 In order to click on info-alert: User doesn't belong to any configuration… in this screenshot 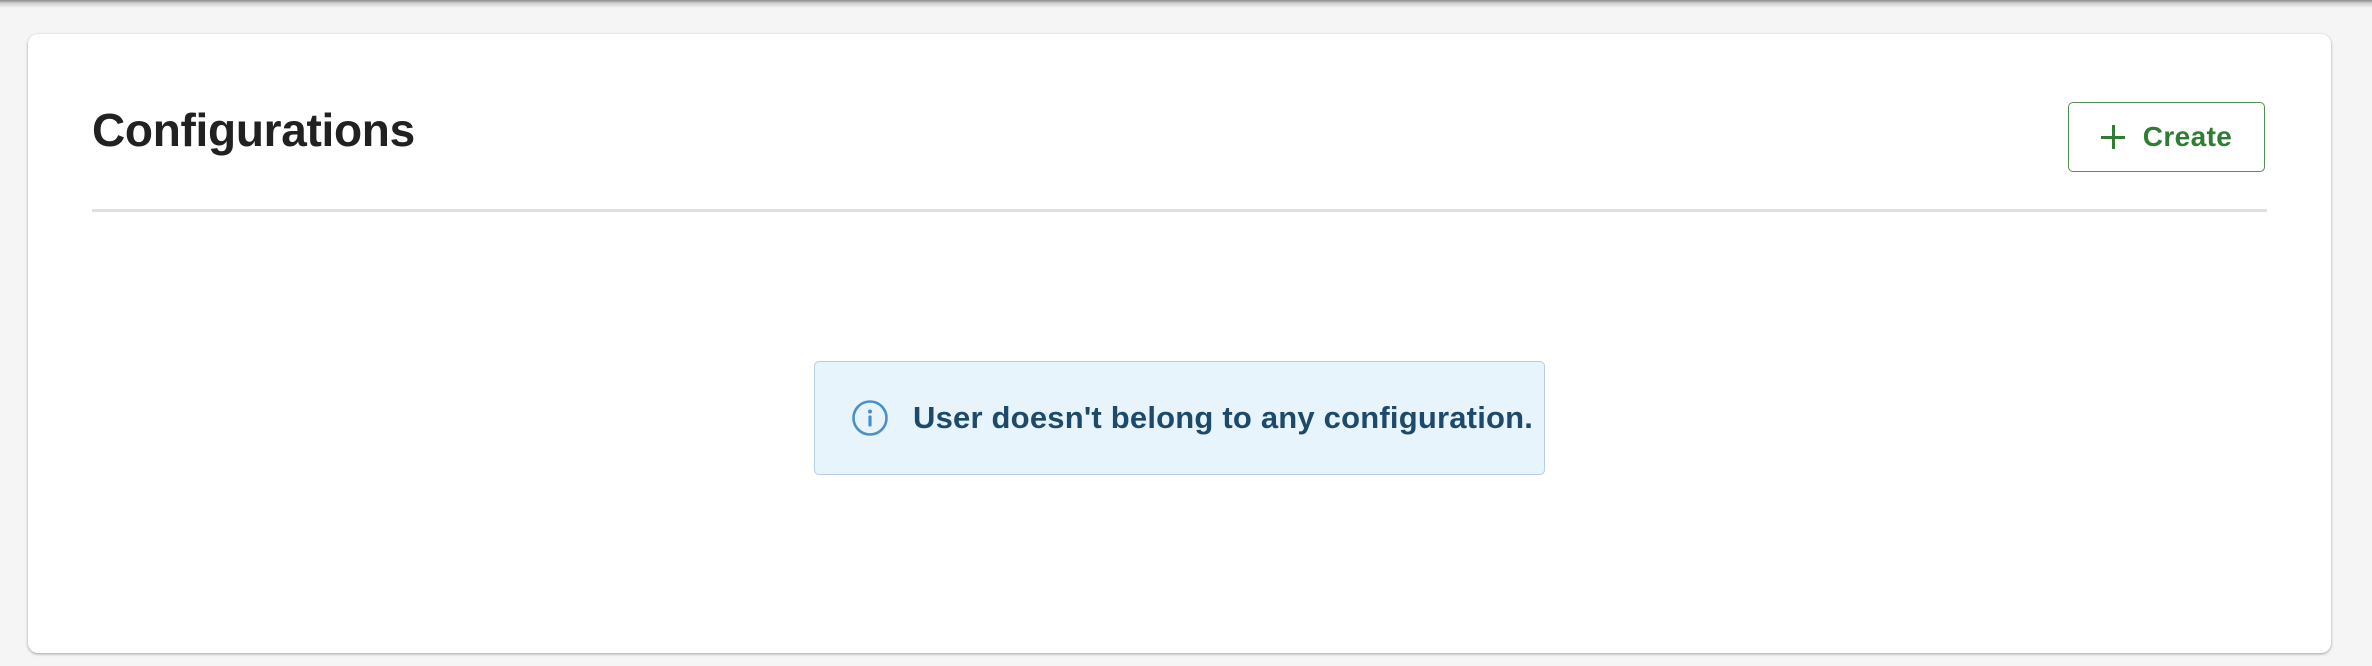, I will do `click(1179, 418)`.